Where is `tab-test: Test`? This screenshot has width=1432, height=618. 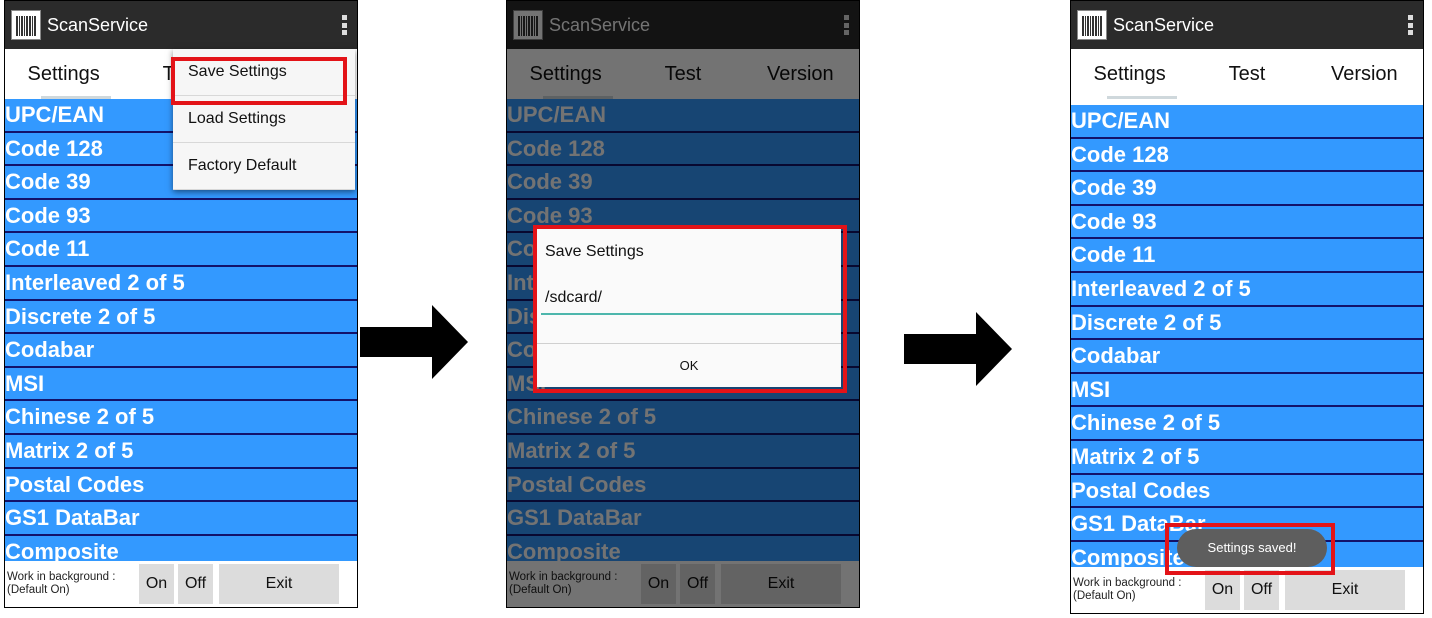 tab-test: Test is located at coordinates (1246, 74).